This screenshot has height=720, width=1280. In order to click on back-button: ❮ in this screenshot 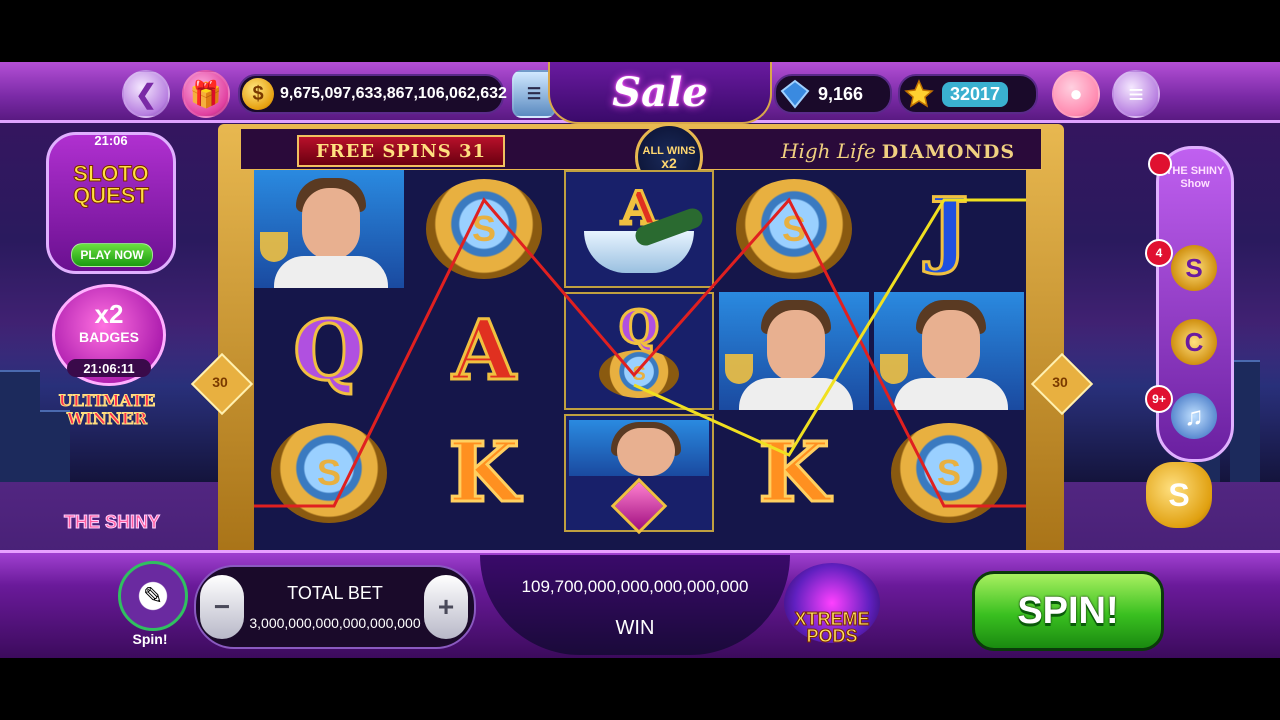, I will do `click(146, 94)`.